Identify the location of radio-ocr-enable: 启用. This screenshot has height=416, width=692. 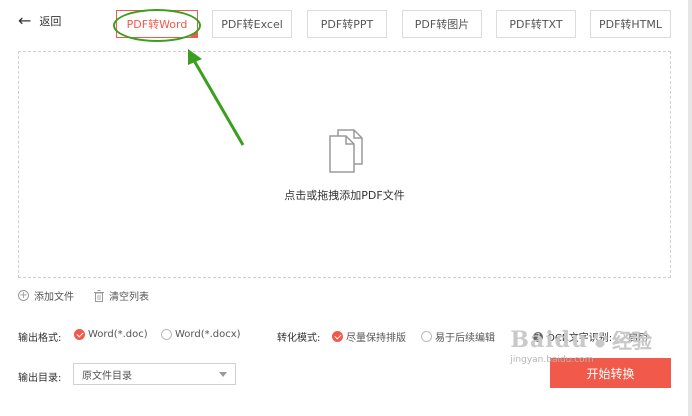
(631, 336).